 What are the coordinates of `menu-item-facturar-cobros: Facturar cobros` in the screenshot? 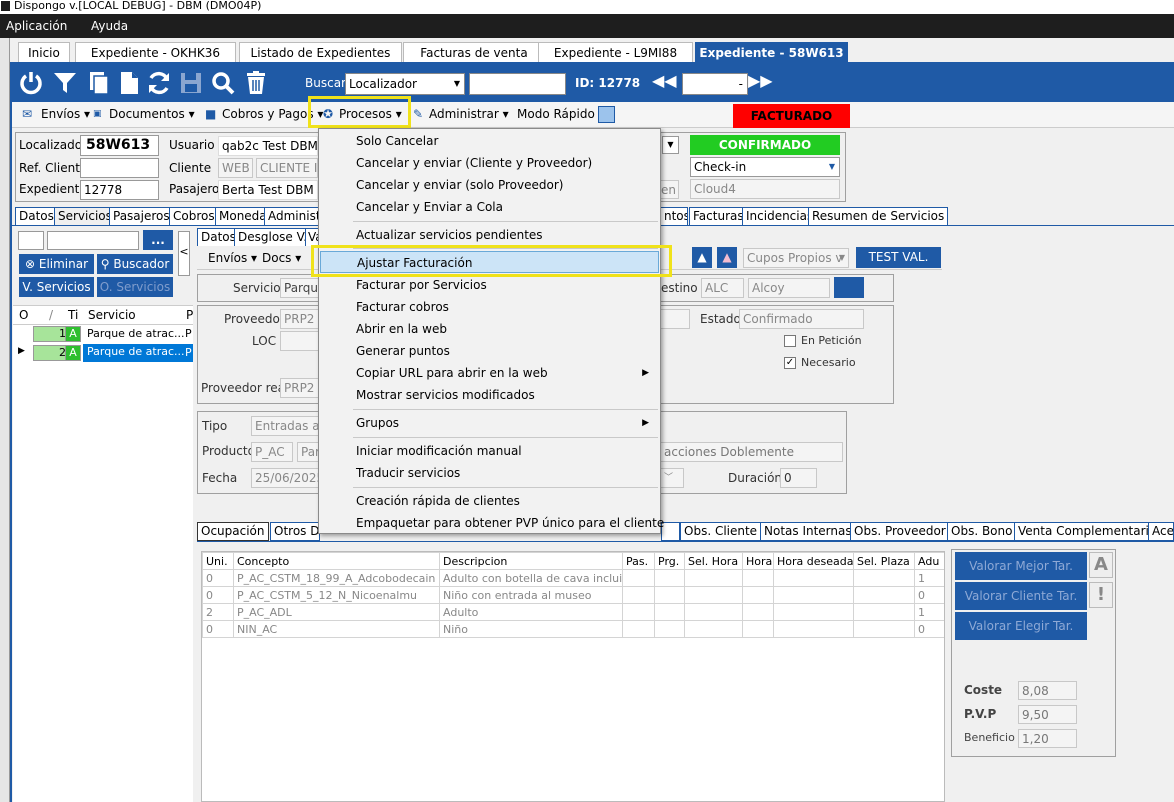 It's located at (489, 307).